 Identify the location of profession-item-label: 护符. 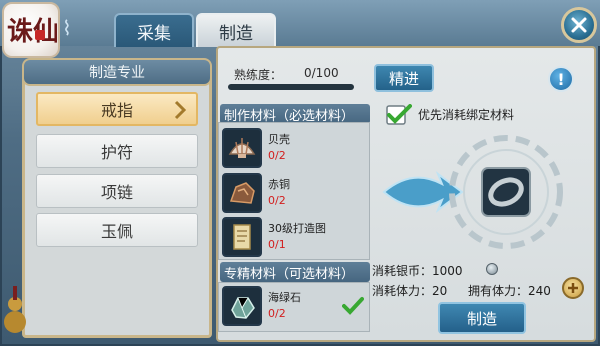
(116, 152).